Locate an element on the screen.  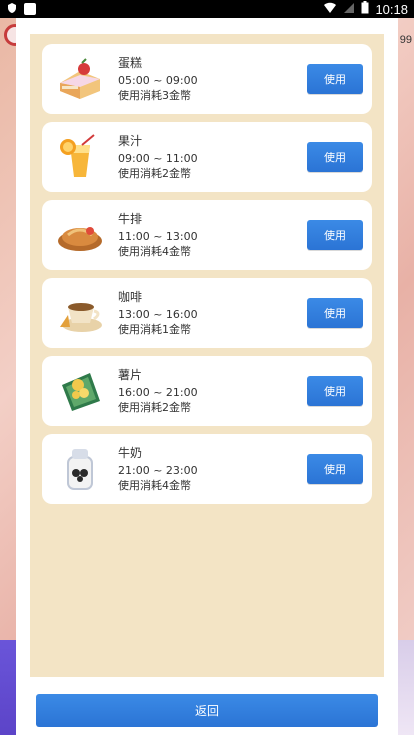
item-name: 咖啡 is located at coordinates (130, 296).